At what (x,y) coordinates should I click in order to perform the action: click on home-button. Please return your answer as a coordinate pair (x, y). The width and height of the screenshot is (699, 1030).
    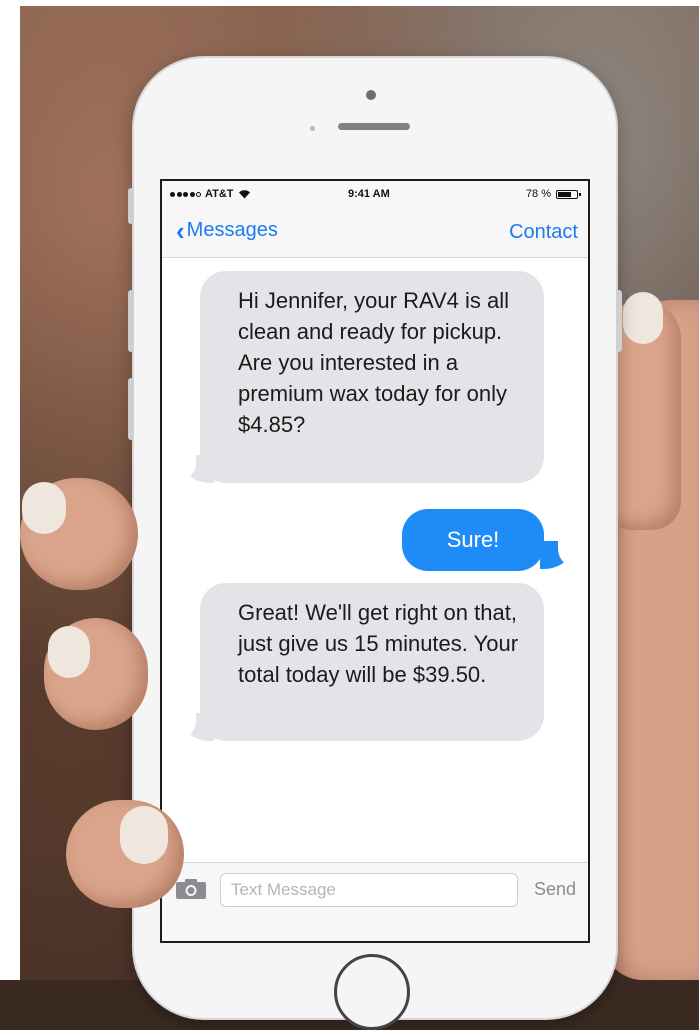
    Looking at the image, I should click on (372, 992).